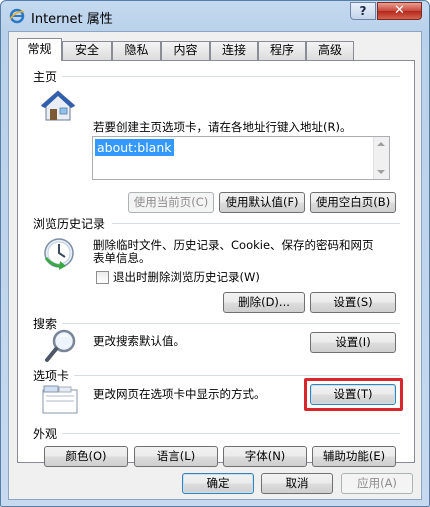  I want to click on tab-programs: 程序, so click(282, 50).